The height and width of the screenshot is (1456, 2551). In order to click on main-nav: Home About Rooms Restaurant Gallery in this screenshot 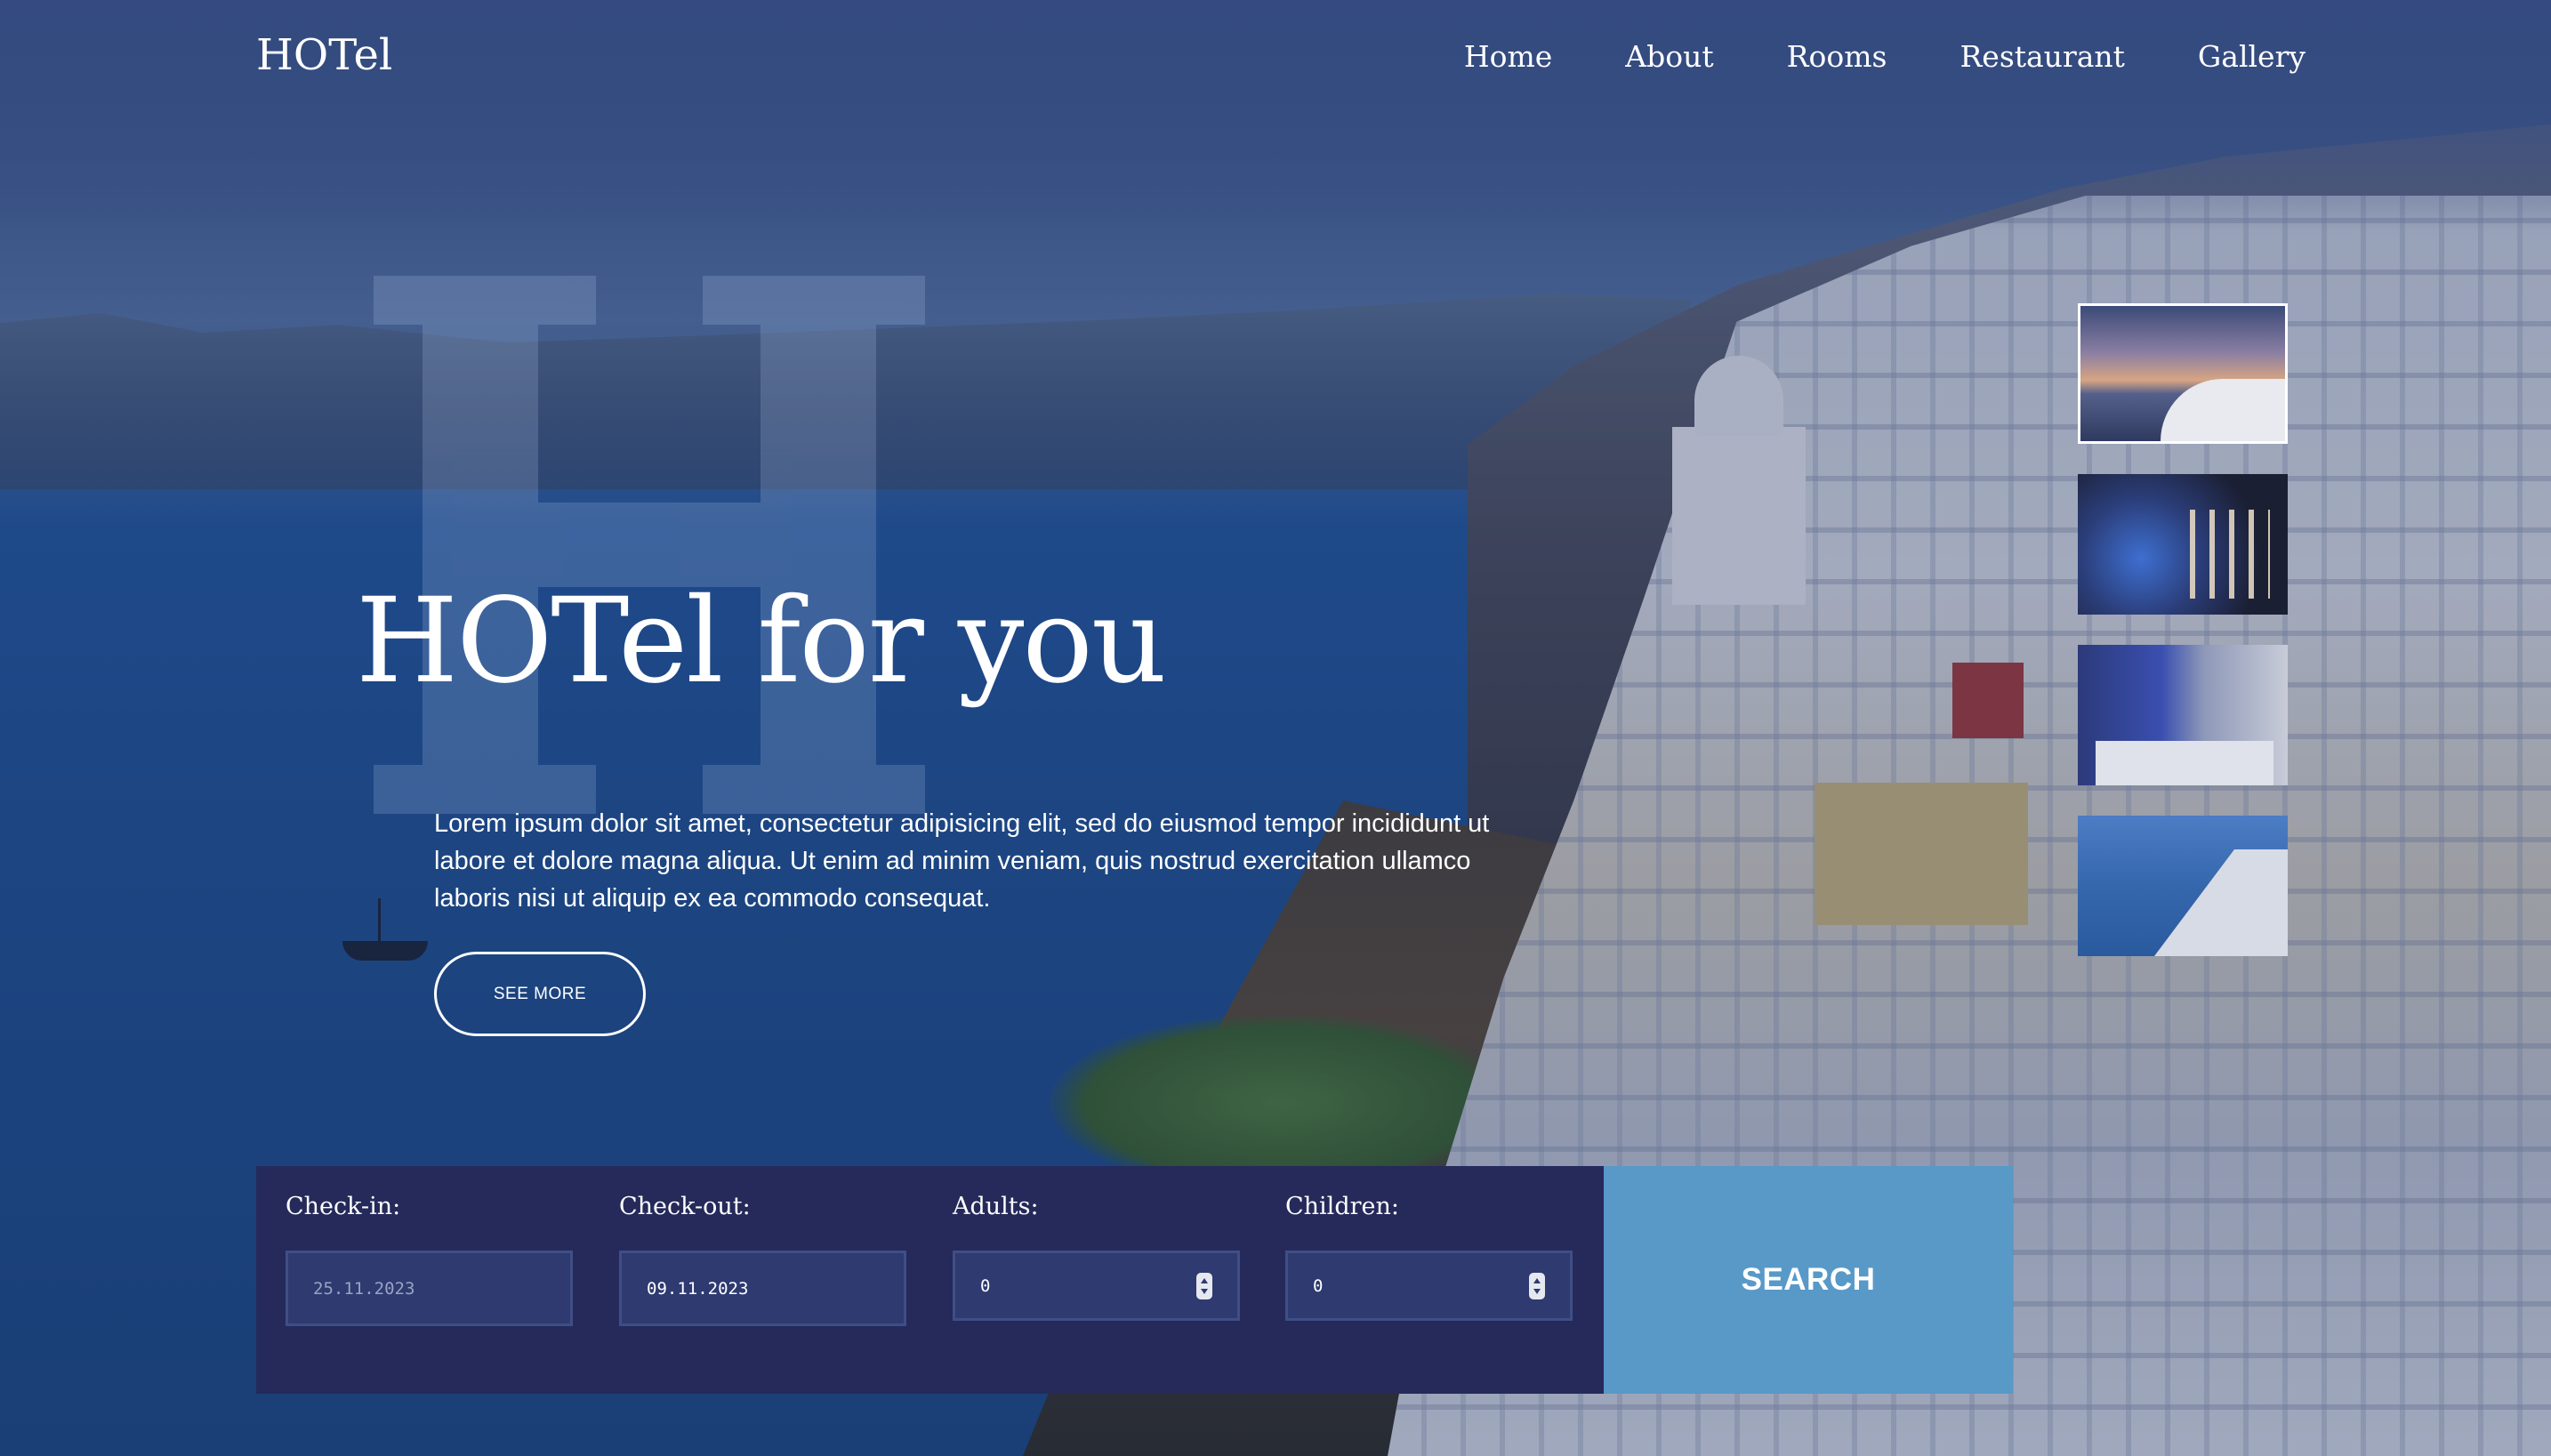, I will do `click(1885, 56)`.